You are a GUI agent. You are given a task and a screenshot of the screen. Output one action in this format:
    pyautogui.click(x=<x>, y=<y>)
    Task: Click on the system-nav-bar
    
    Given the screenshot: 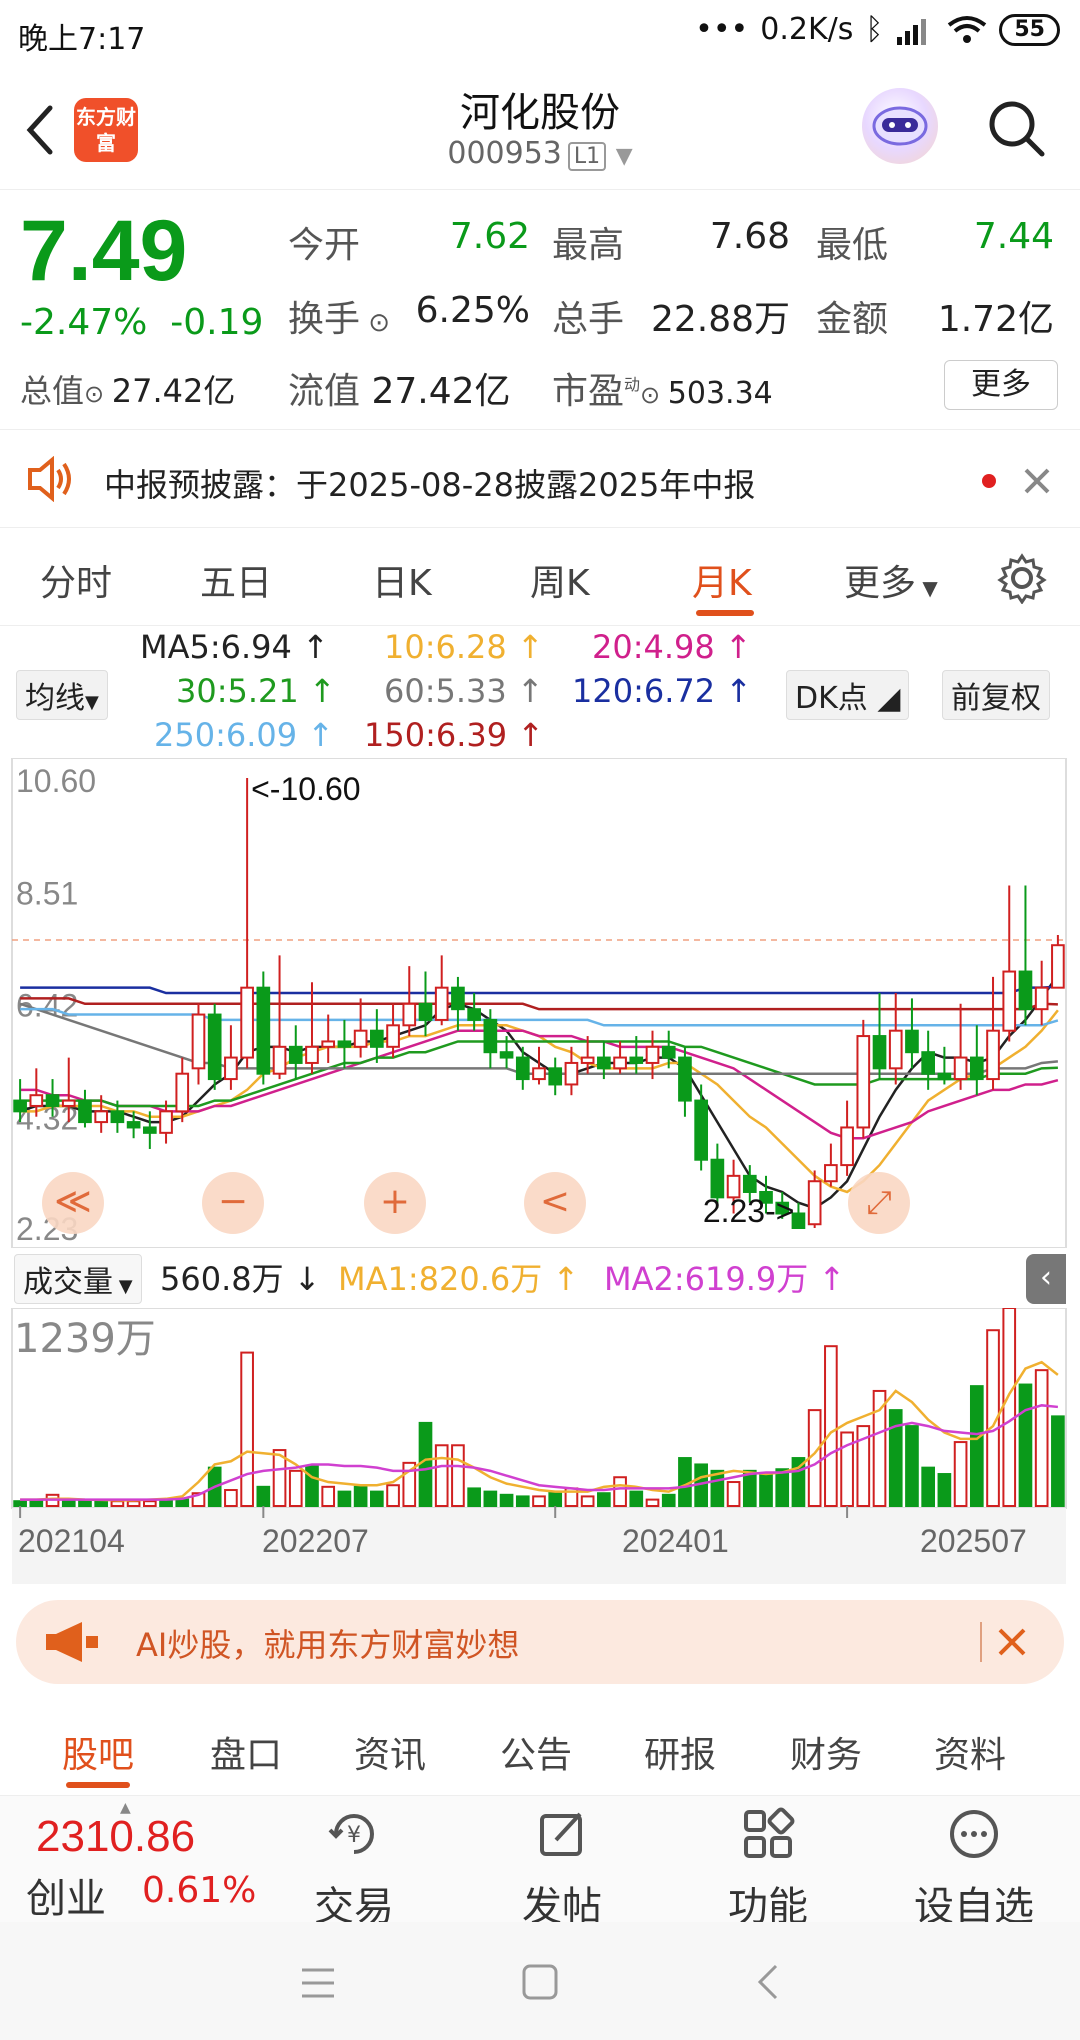 What is the action you would take?
    pyautogui.click(x=540, y=1981)
    